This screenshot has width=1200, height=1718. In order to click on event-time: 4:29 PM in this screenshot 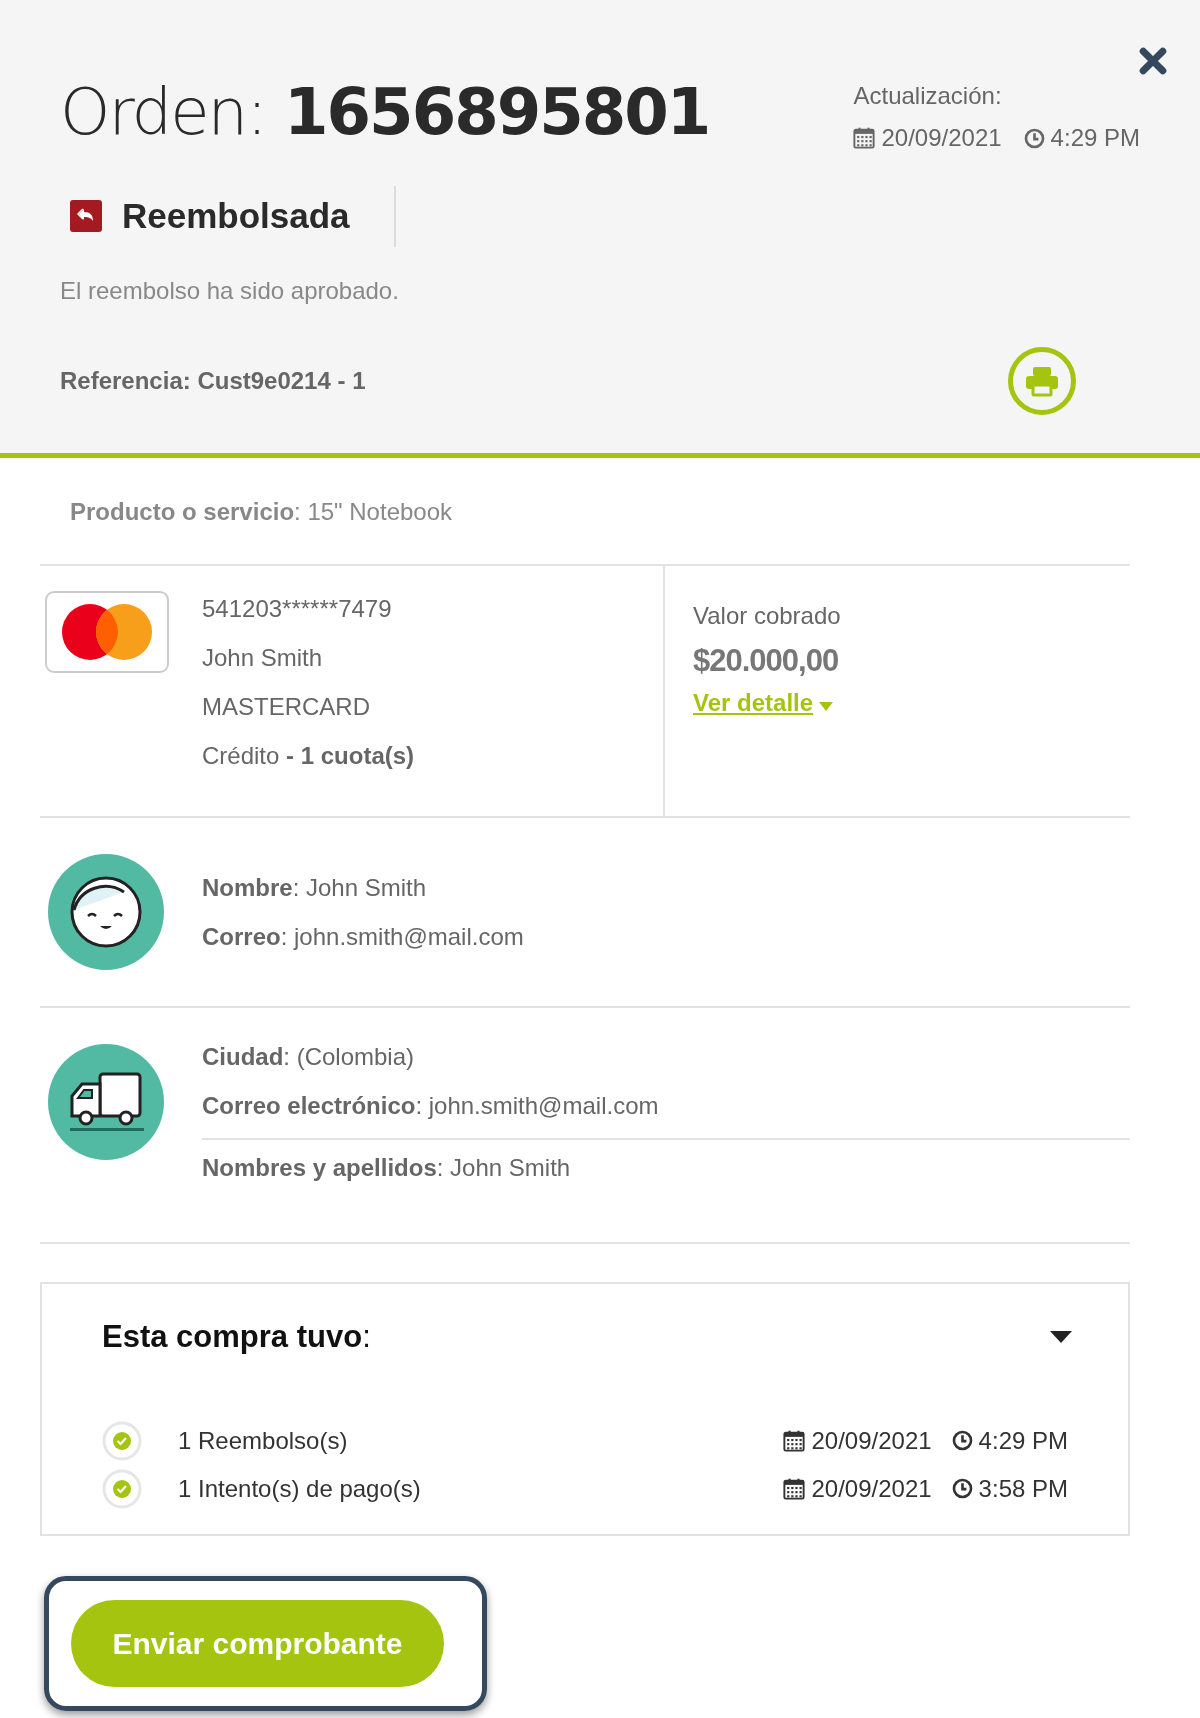, I will do `click(1023, 1440)`.